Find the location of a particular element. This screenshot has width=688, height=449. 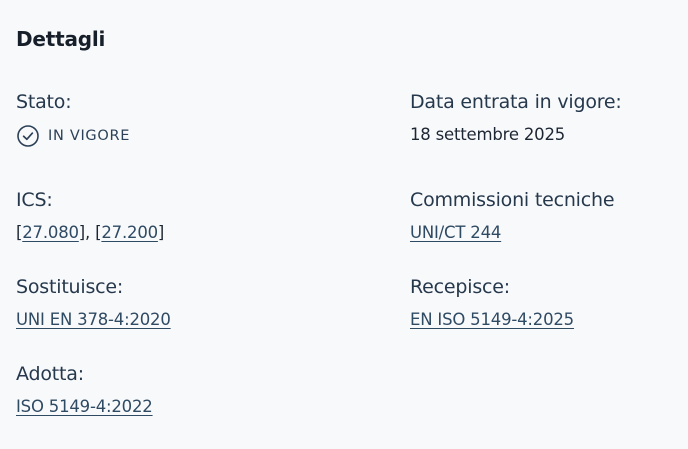

ics-codes: [27.080], [27.200] is located at coordinates (90, 232).